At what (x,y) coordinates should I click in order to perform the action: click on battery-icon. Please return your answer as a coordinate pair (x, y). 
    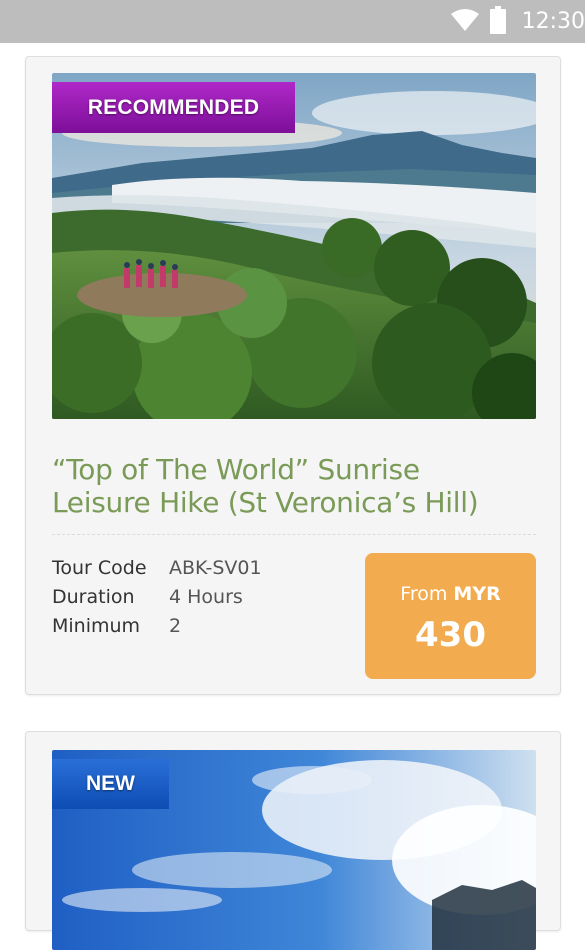
    Looking at the image, I should click on (497, 21).